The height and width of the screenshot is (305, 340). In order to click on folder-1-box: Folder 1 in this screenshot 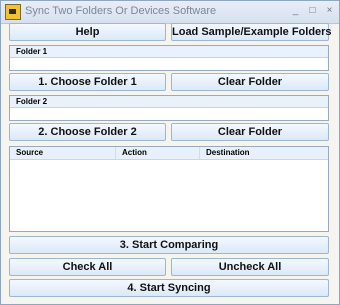, I will do `click(169, 58)`.